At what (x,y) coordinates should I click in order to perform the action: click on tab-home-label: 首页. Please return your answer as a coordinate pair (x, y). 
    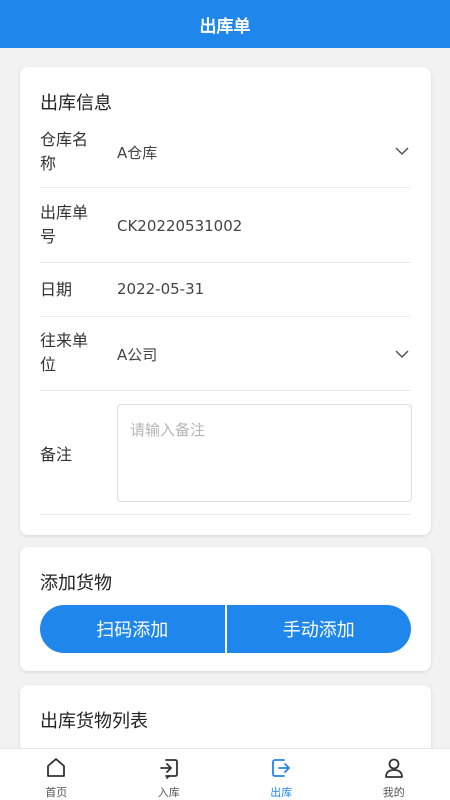
    Looking at the image, I should click on (56, 792).